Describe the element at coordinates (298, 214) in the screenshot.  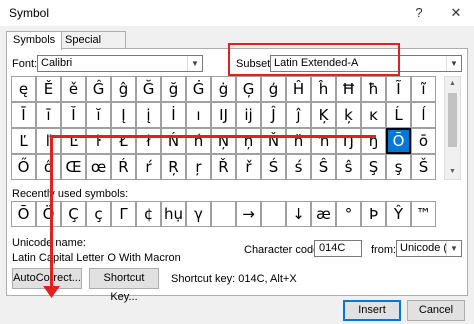
I see `recent-symbol-cell: ↓` at that location.